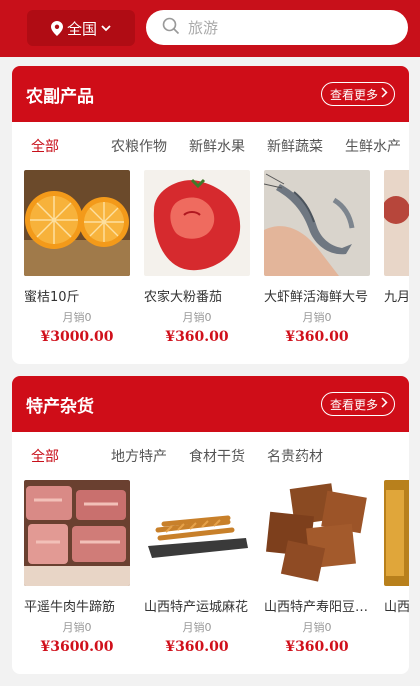  Describe the element at coordinates (139, 146) in the screenshot. I see `tab-grain-crops: 农粮作物` at that location.